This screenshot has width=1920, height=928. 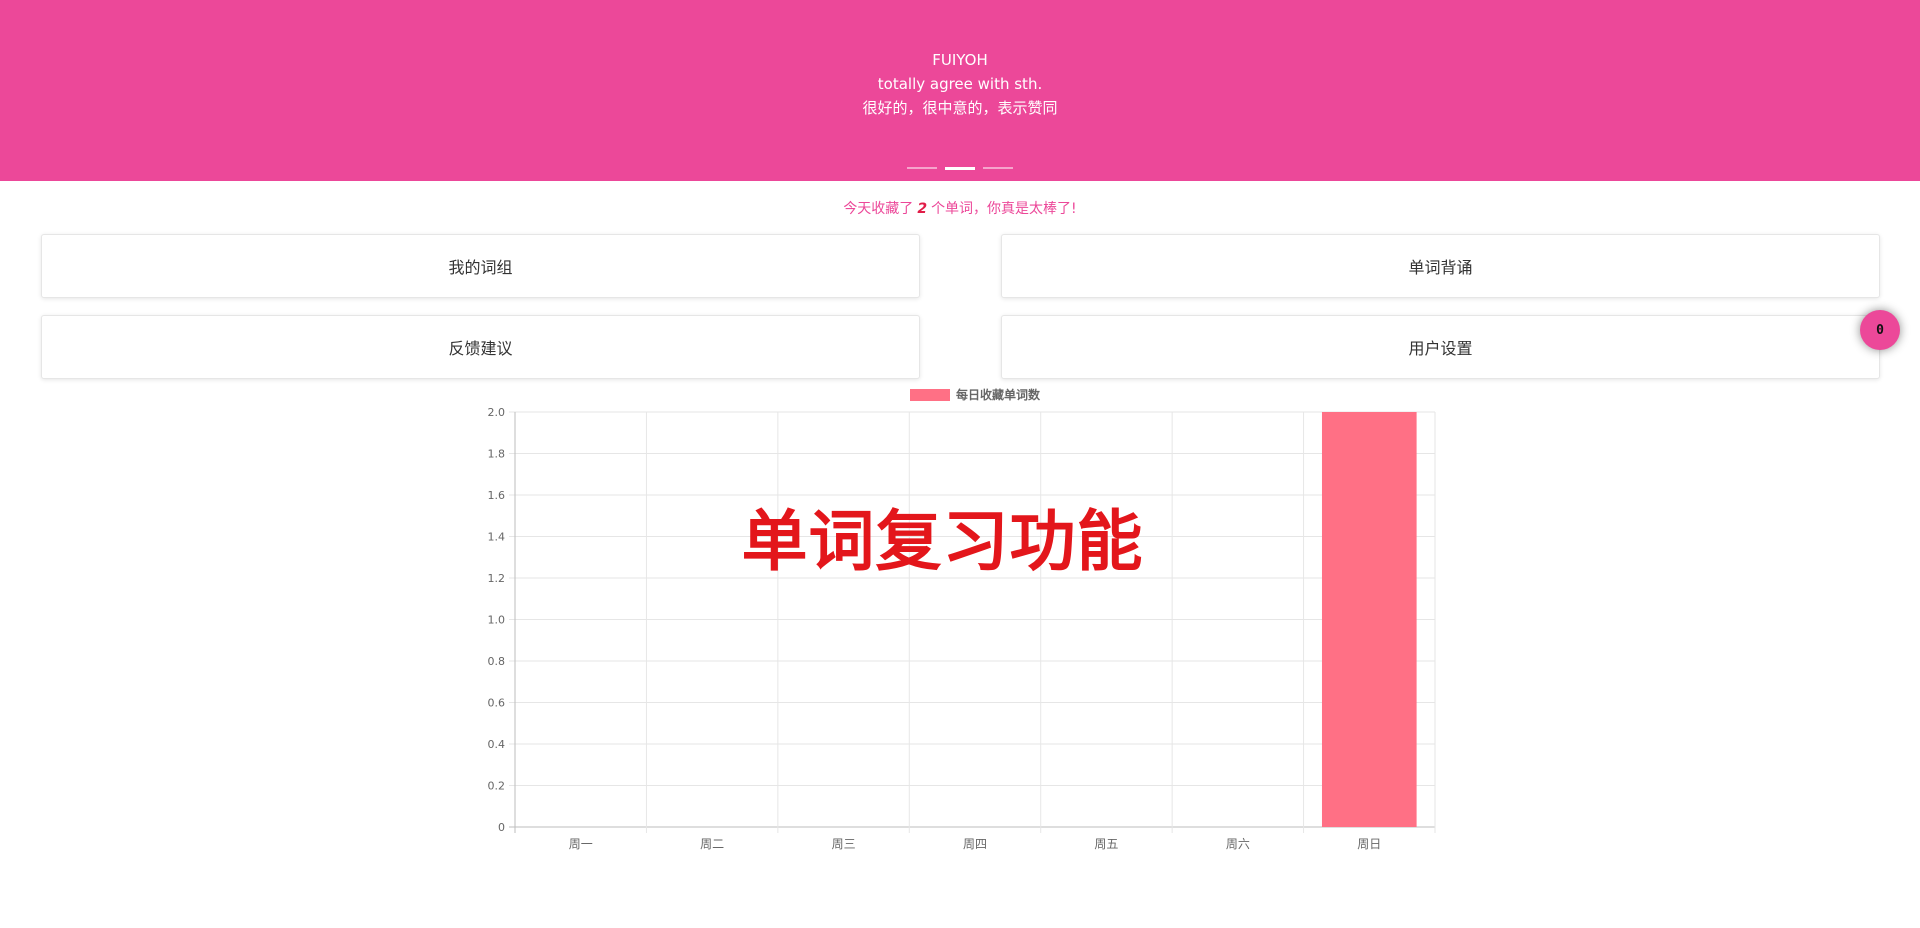 What do you see at coordinates (497, 495) in the screenshot?
I see `y-tick-label: 1.6` at bounding box center [497, 495].